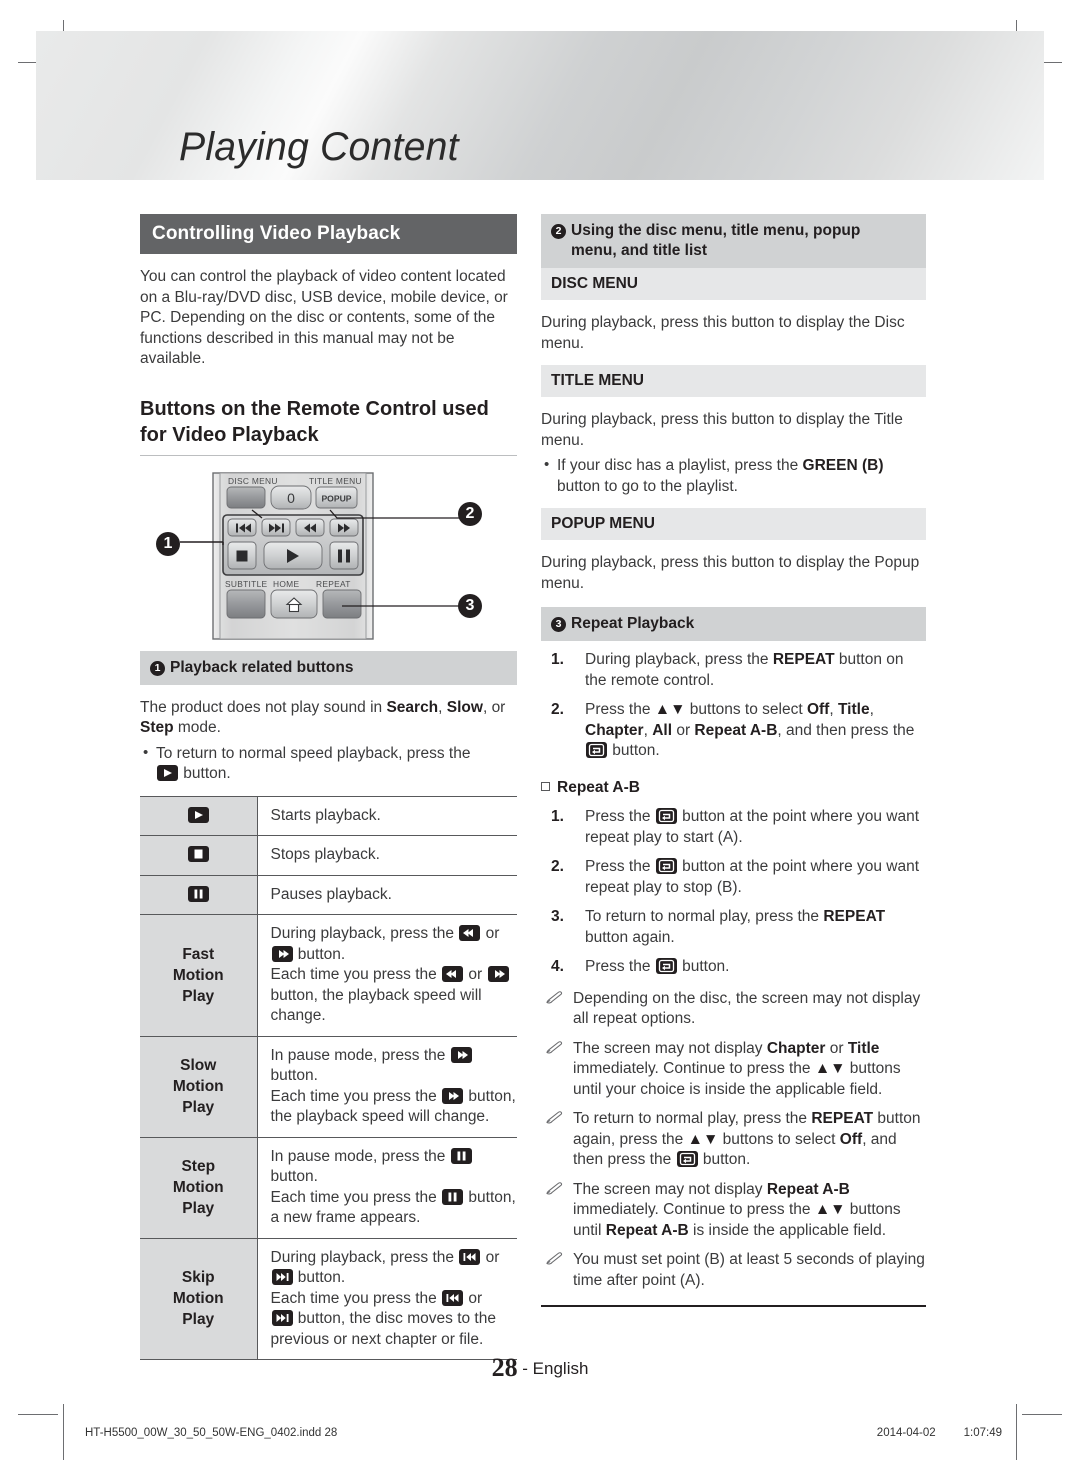 The image size is (1080, 1479). Describe the element at coordinates (170, 543) in the screenshot. I see `callout-1: 1` at that location.